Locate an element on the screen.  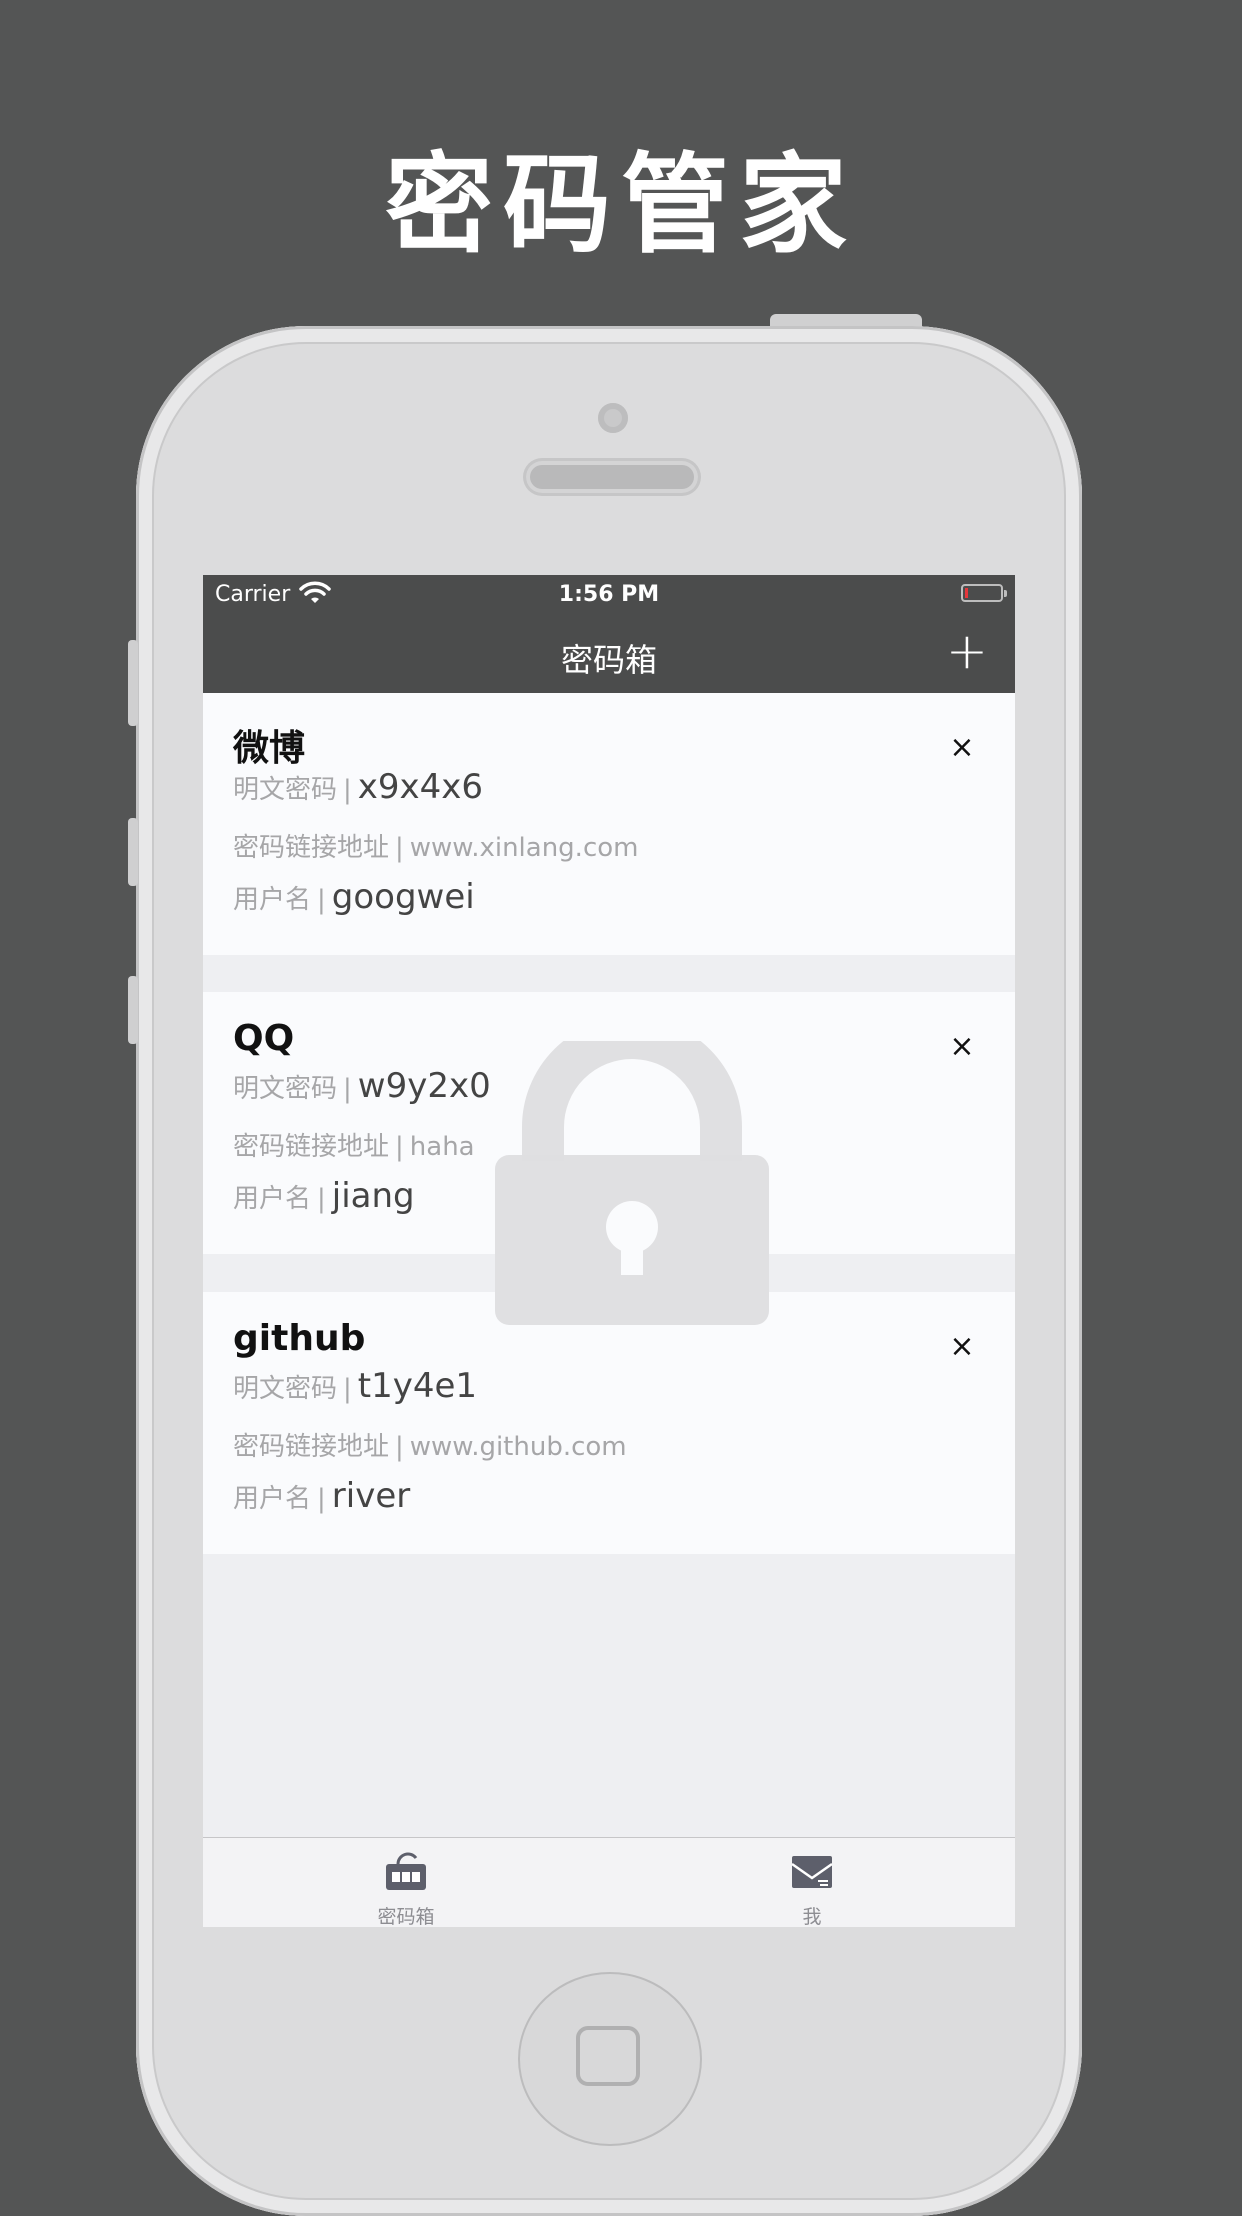
link-row: 密码链接地址 | www.github.com is located at coordinates (430, 1444).